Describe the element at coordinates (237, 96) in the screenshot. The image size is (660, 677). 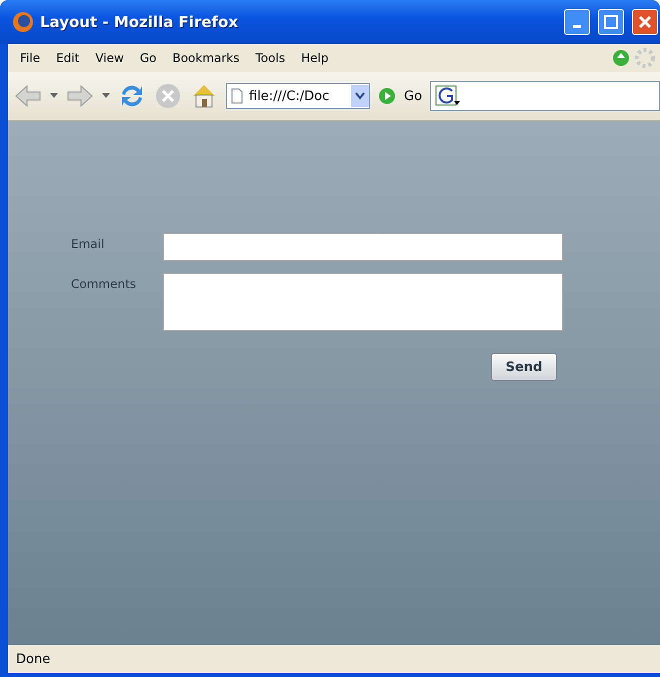
I see `page-icon` at that location.